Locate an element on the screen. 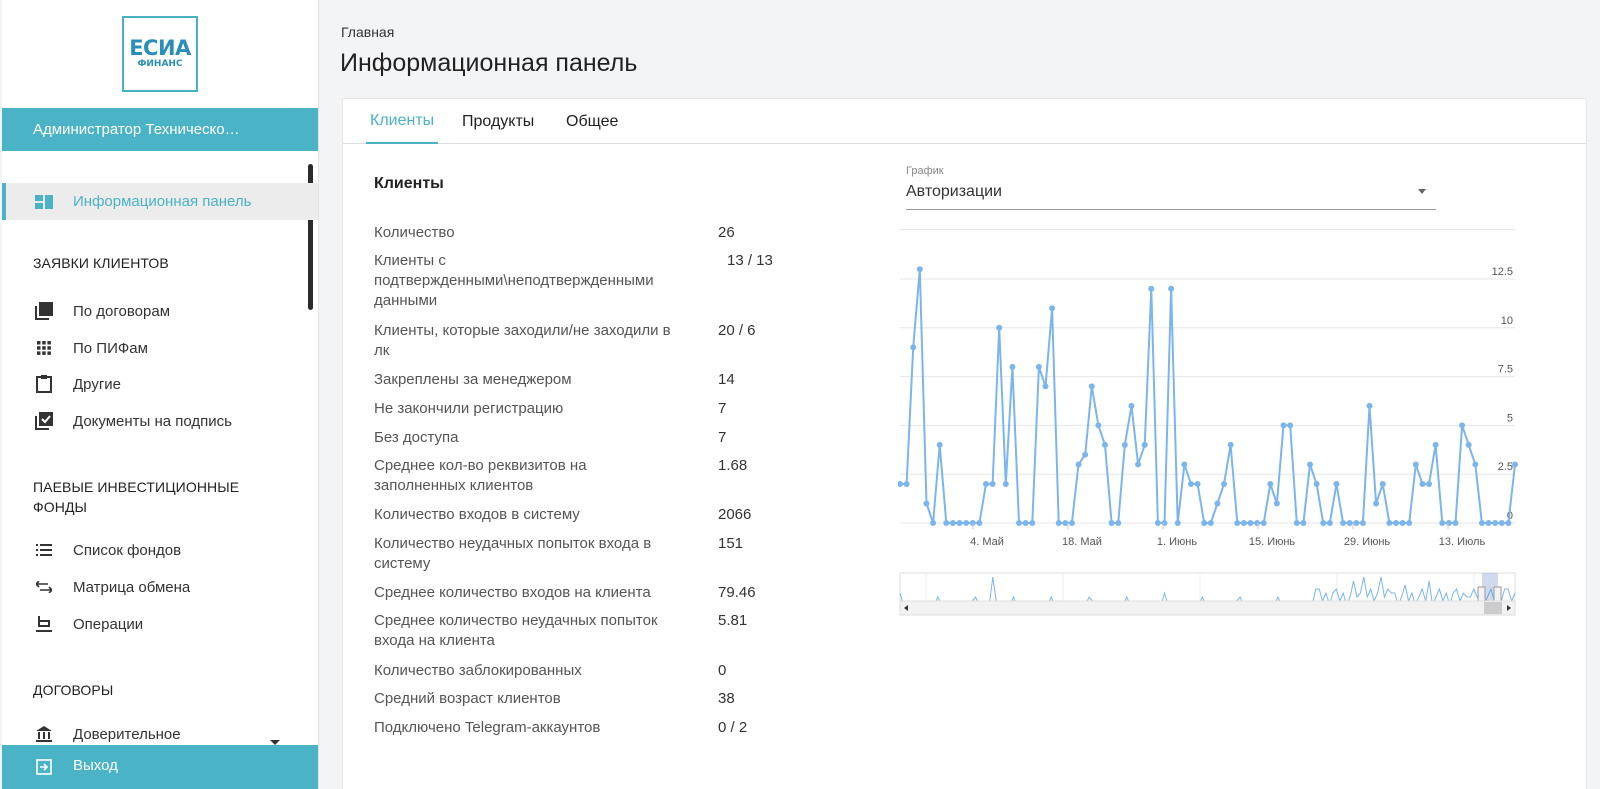  tab-products: Продукты is located at coordinates (498, 121).